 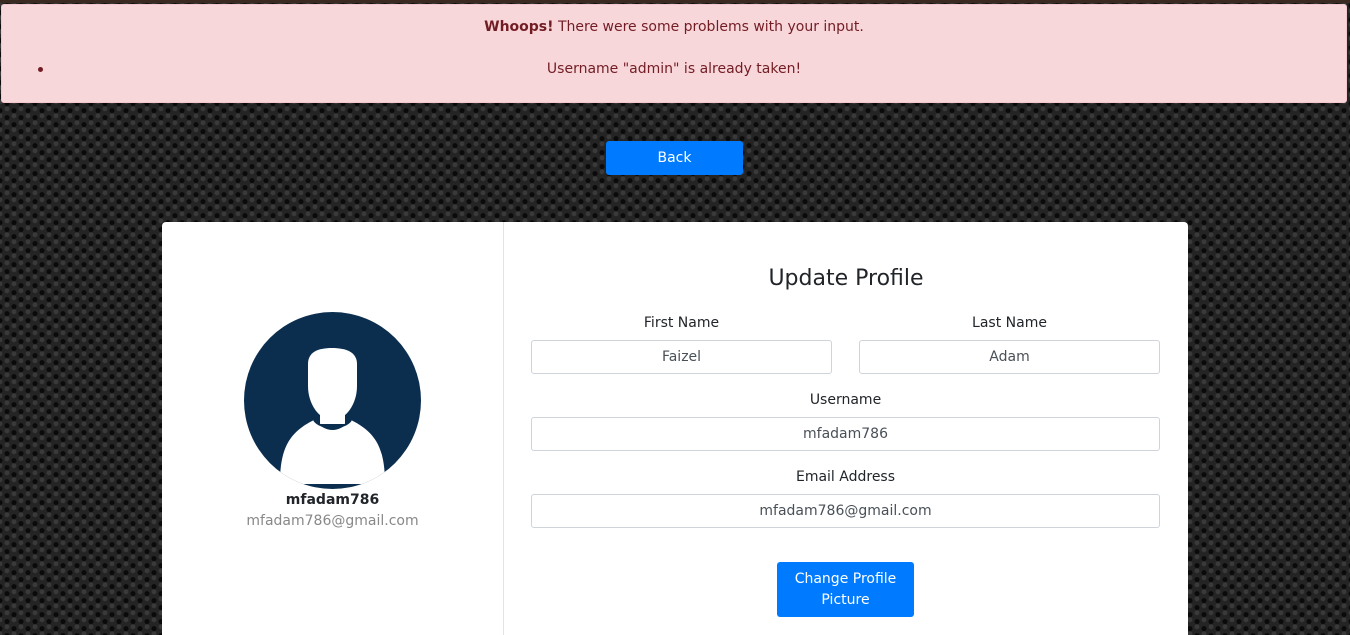 I want to click on profile-email: mfadam786@gmail.com, so click(x=332, y=521).